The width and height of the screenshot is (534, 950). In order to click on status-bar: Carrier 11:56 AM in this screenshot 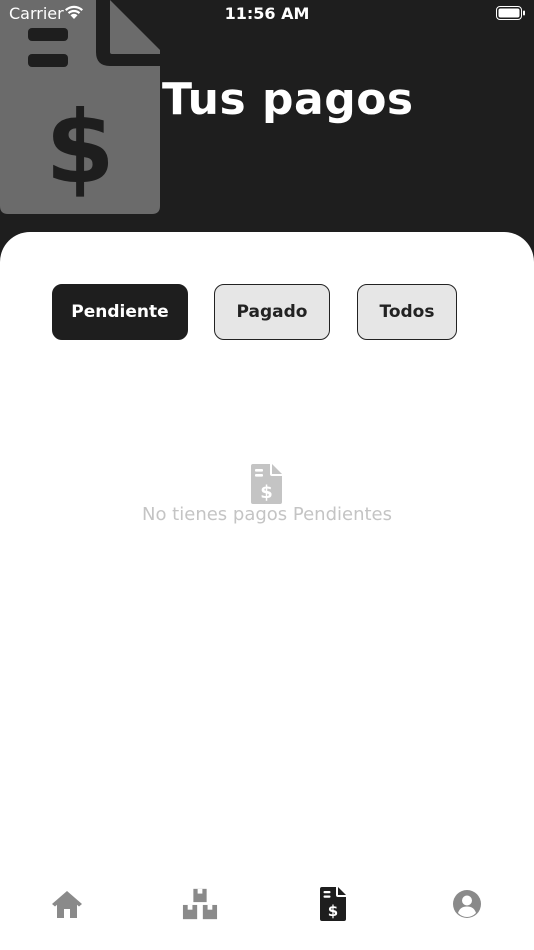, I will do `click(267, 14)`.